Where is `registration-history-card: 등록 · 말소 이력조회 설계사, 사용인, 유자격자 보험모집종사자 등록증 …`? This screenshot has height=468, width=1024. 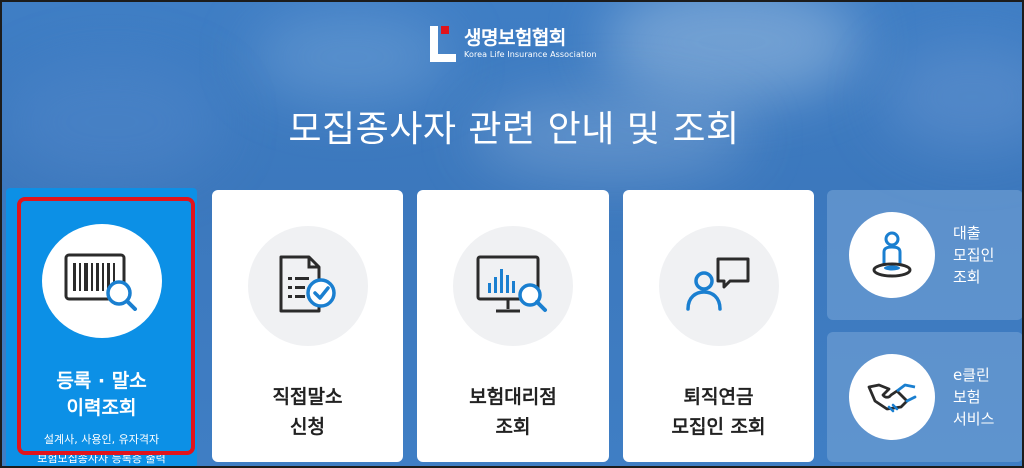
registration-history-card: 등록 · 말소 이력조회 설계사, 사용인, 유자격자 보험모집종사자 등록증 … is located at coordinates (101, 327).